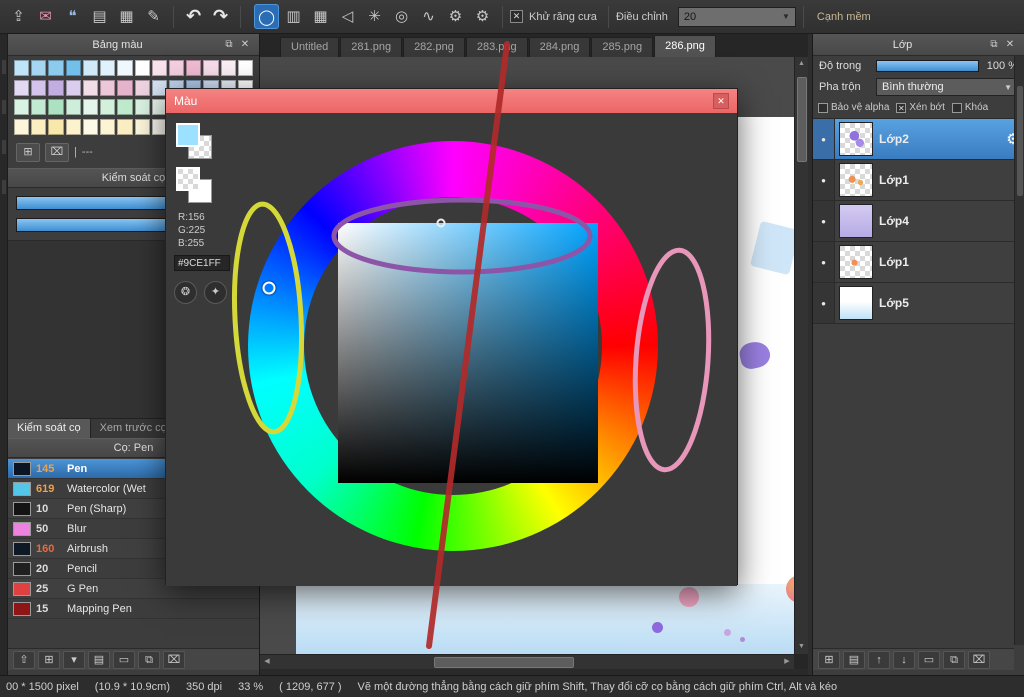 This screenshot has height=697, width=1024. Describe the element at coordinates (829, 659) in the screenshot. I see `new-layer-icon: ⊞` at that location.